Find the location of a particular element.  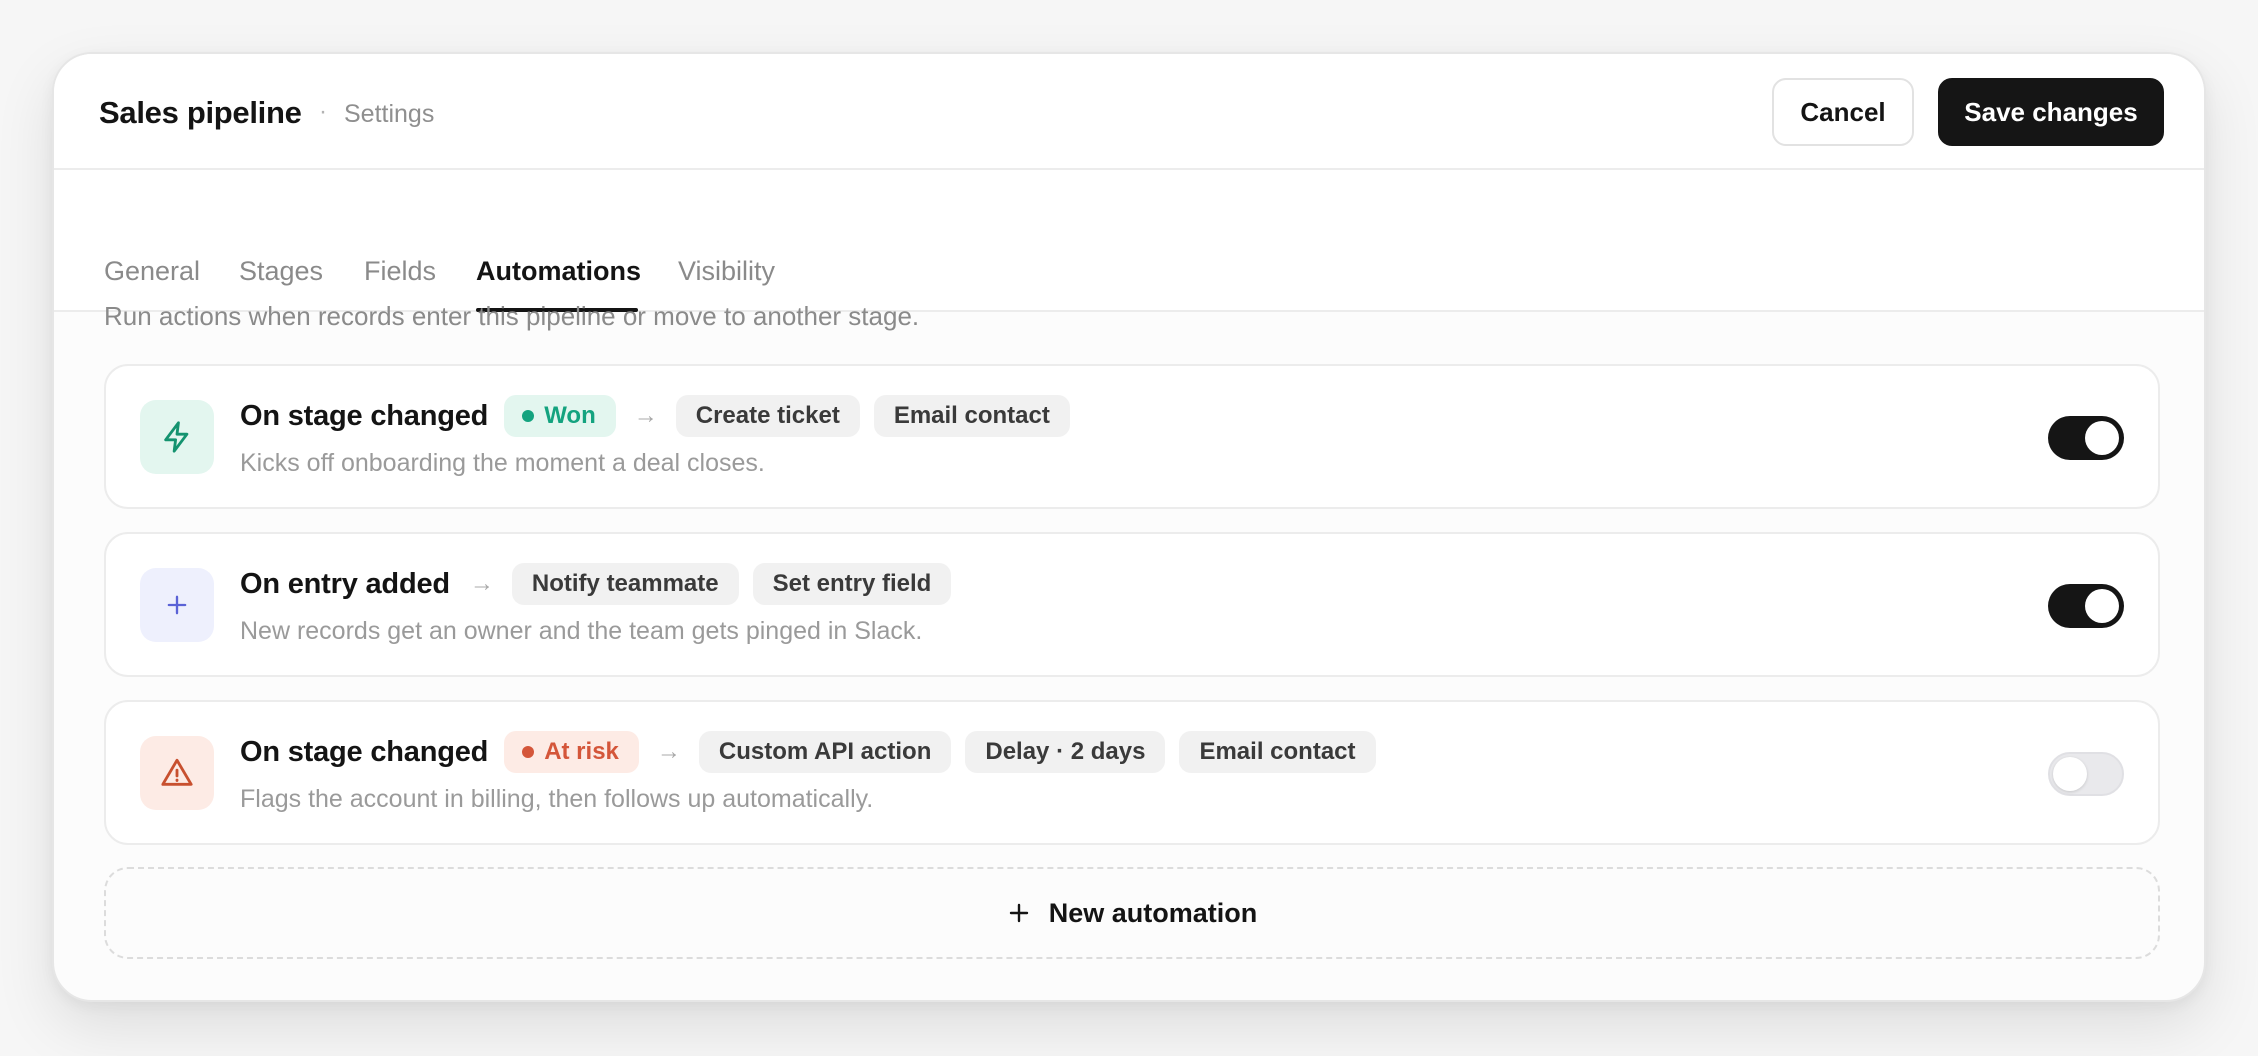

warning-triangle-icon is located at coordinates (177, 773).